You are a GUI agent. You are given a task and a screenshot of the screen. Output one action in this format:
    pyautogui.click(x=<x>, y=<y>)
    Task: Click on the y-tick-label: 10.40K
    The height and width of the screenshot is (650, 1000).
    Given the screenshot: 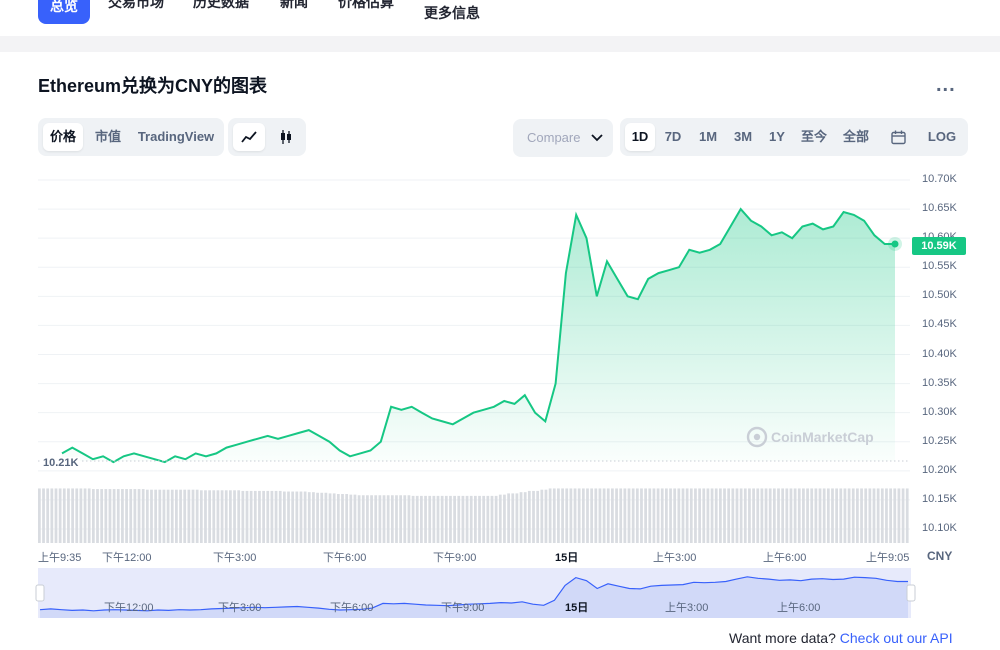 What is the action you would take?
    pyautogui.click(x=939, y=353)
    